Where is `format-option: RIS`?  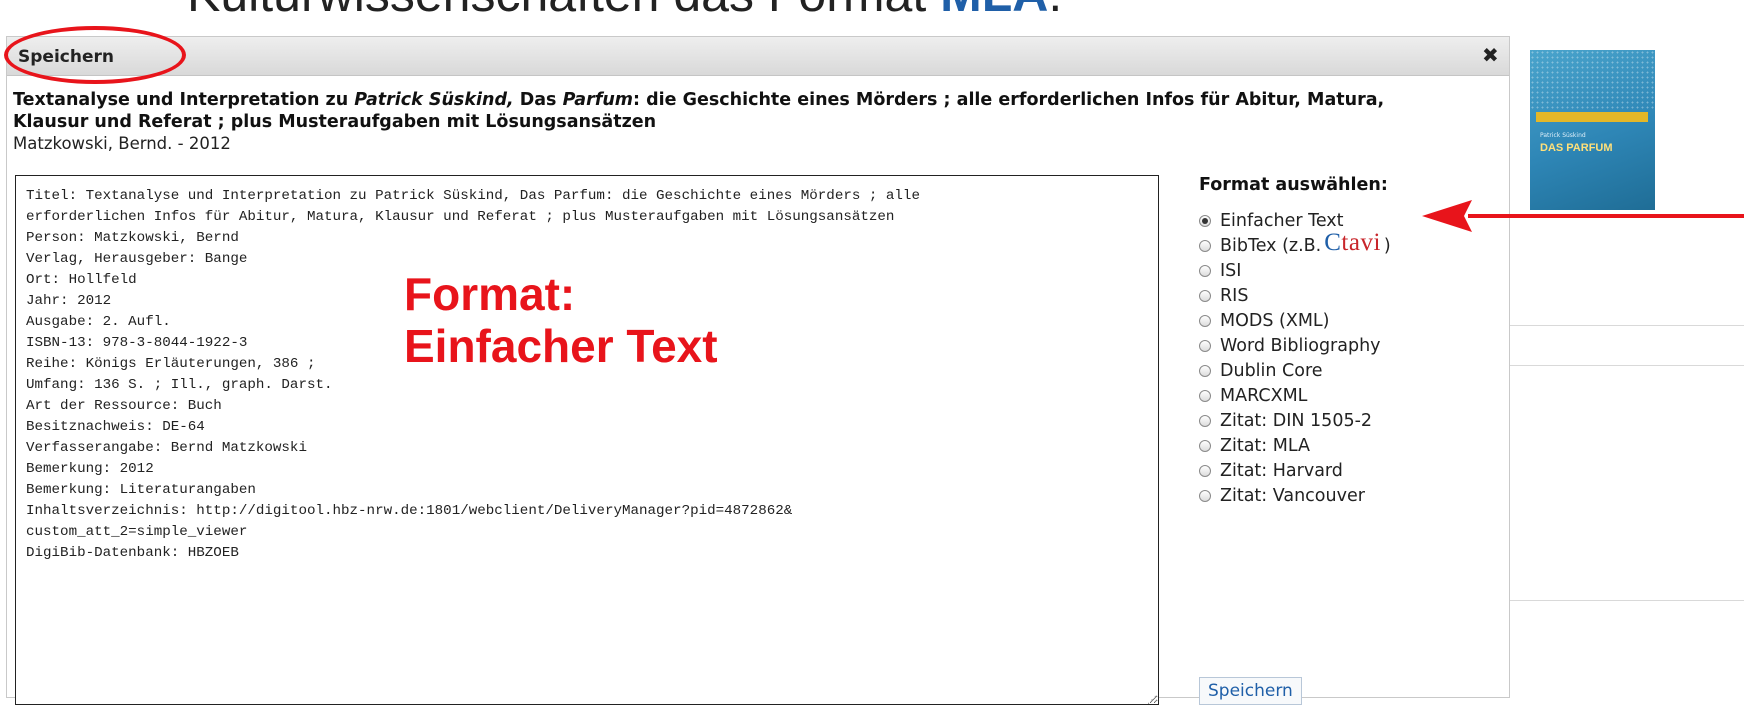 format-option: RIS is located at coordinates (1223, 296).